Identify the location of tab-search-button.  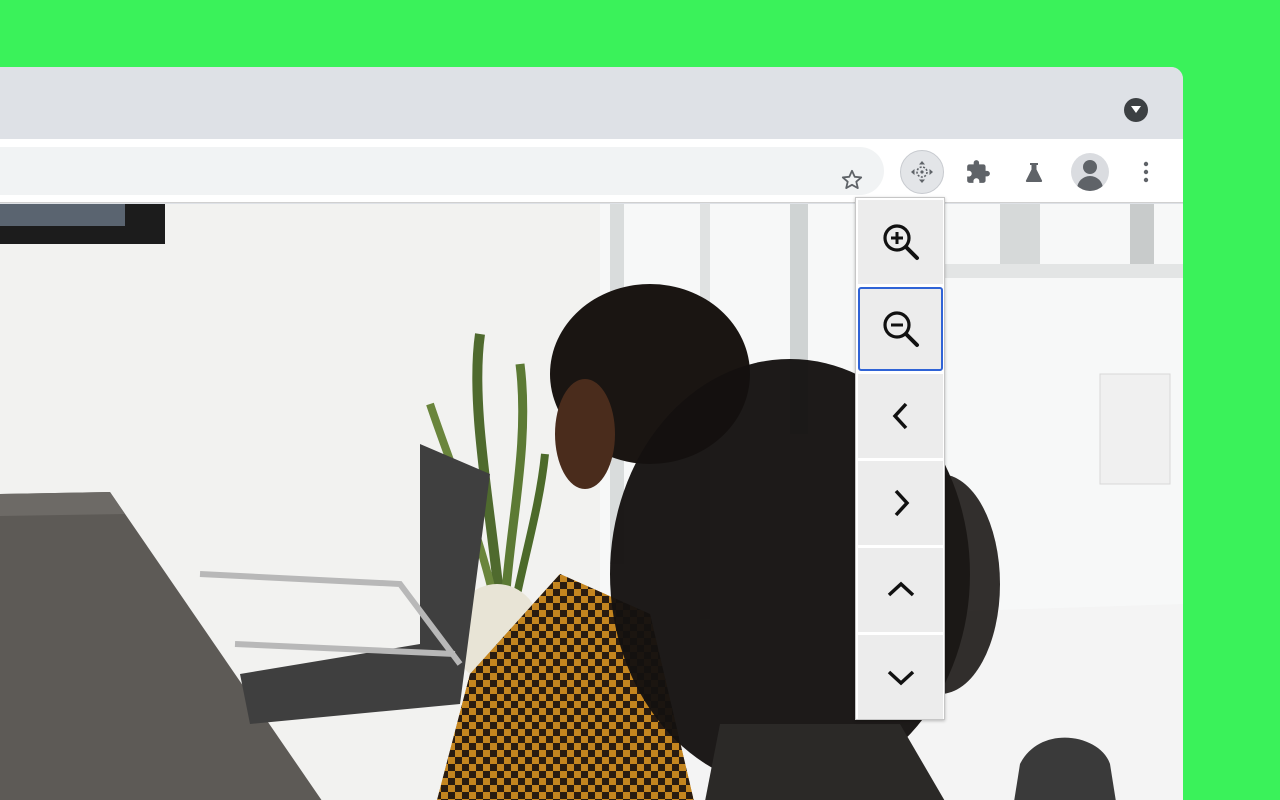
(1136, 110).